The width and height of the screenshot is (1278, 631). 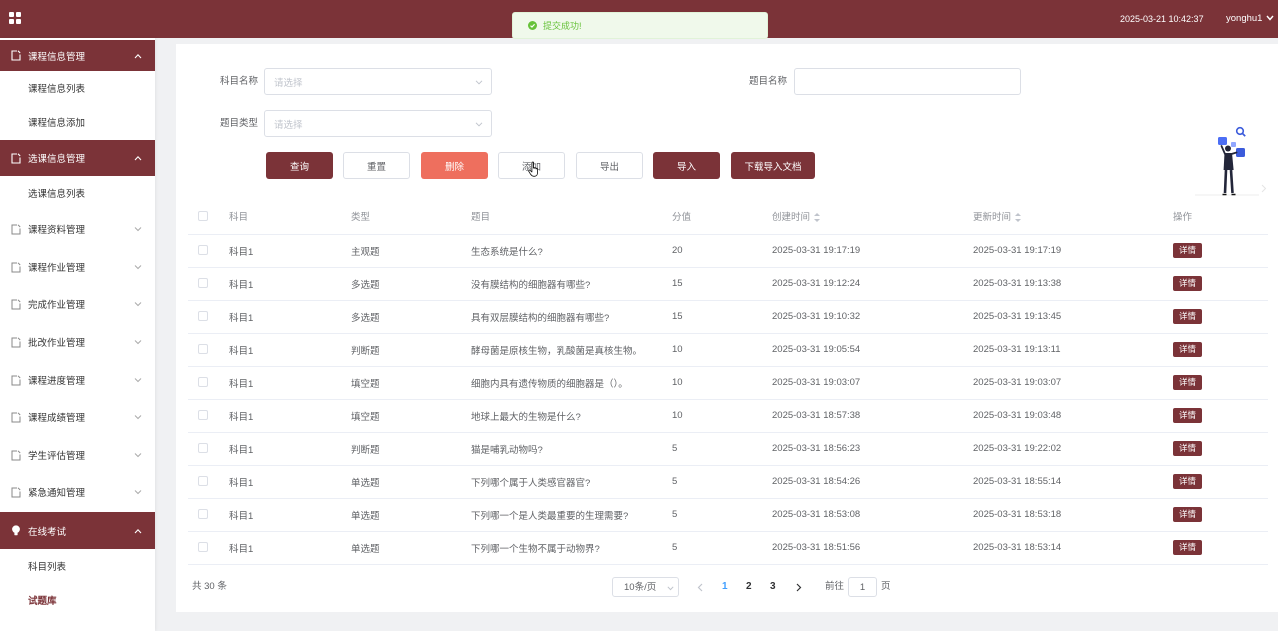 I want to click on cell-type: 判断题, so click(x=411, y=350).